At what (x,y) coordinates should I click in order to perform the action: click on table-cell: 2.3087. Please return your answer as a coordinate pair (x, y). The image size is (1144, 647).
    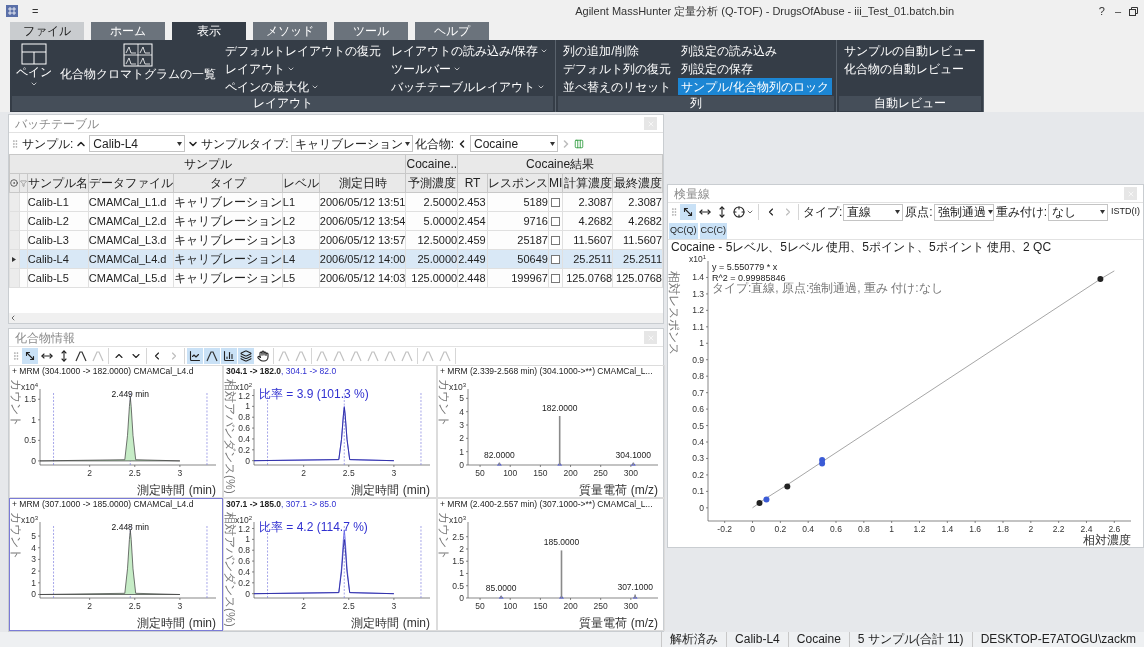
    Looking at the image, I should click on (637, 202).